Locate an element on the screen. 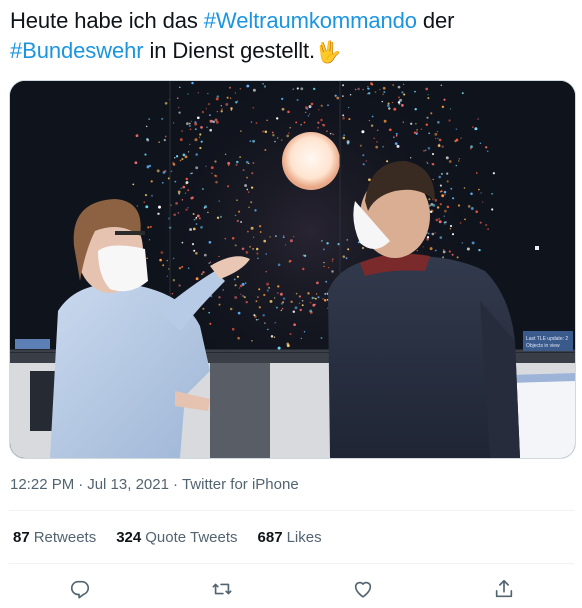 Image resolution: width=582 pixels, height=608 pixels. reply-button is located at coordinates (80, 589).